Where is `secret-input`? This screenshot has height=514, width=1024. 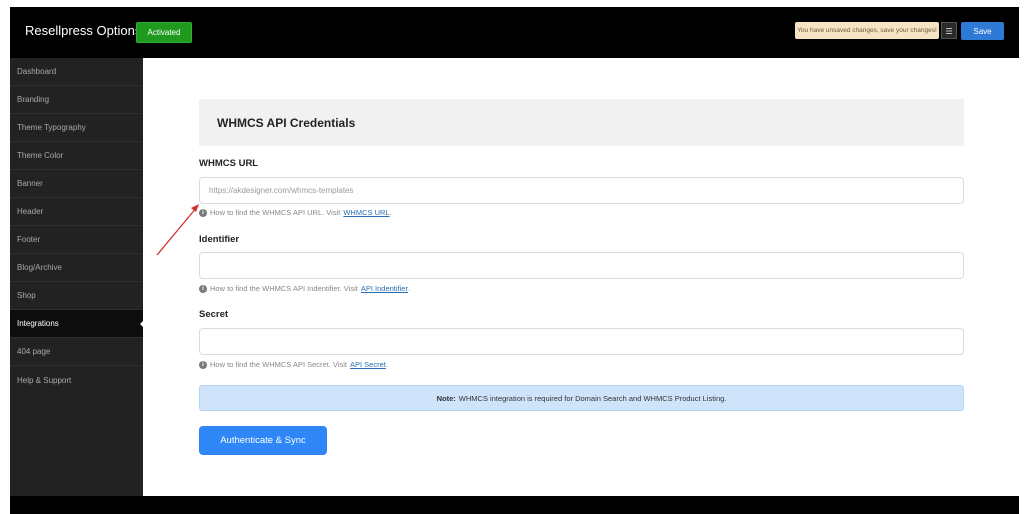
secret-input is located at coordinates (581, 341).